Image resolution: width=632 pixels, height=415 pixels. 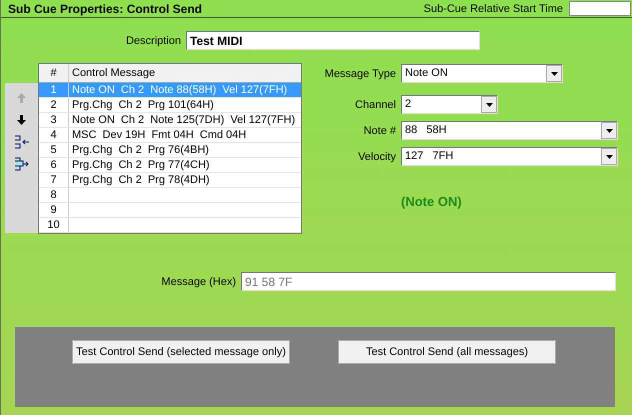 I want to click on field-label: Velocity, so click(x=377, y=156).